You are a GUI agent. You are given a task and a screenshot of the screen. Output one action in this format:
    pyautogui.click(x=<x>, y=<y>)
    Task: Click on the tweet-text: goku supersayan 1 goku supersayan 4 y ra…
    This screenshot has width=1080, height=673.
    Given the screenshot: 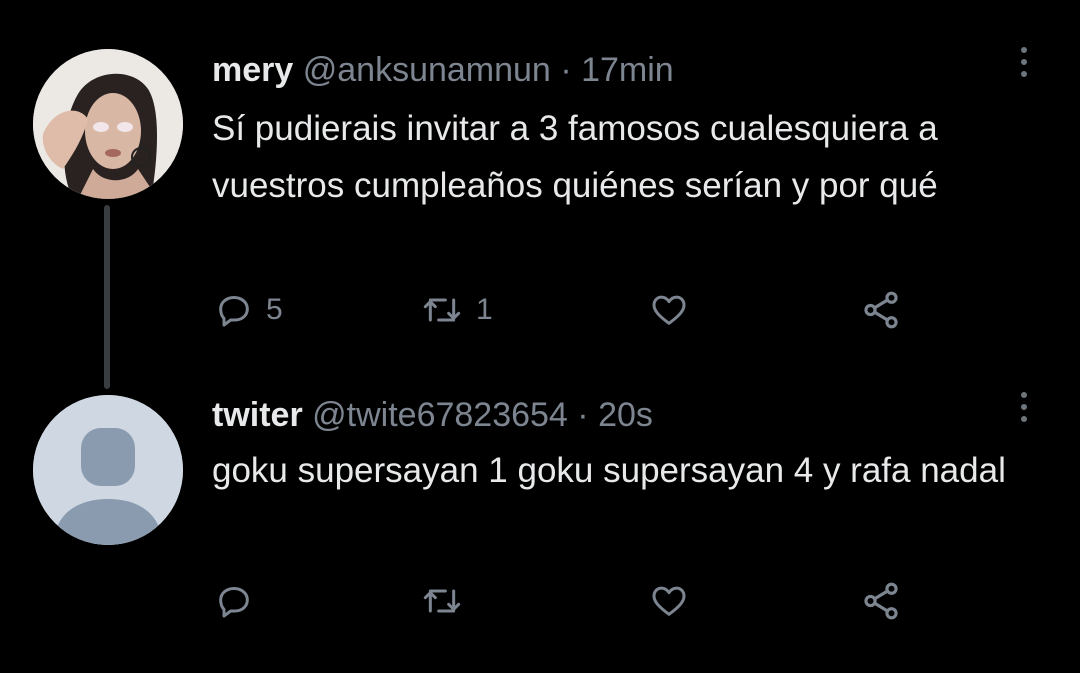 What is the action you would take?
    pyautogui.click(x=609, y=470)
    